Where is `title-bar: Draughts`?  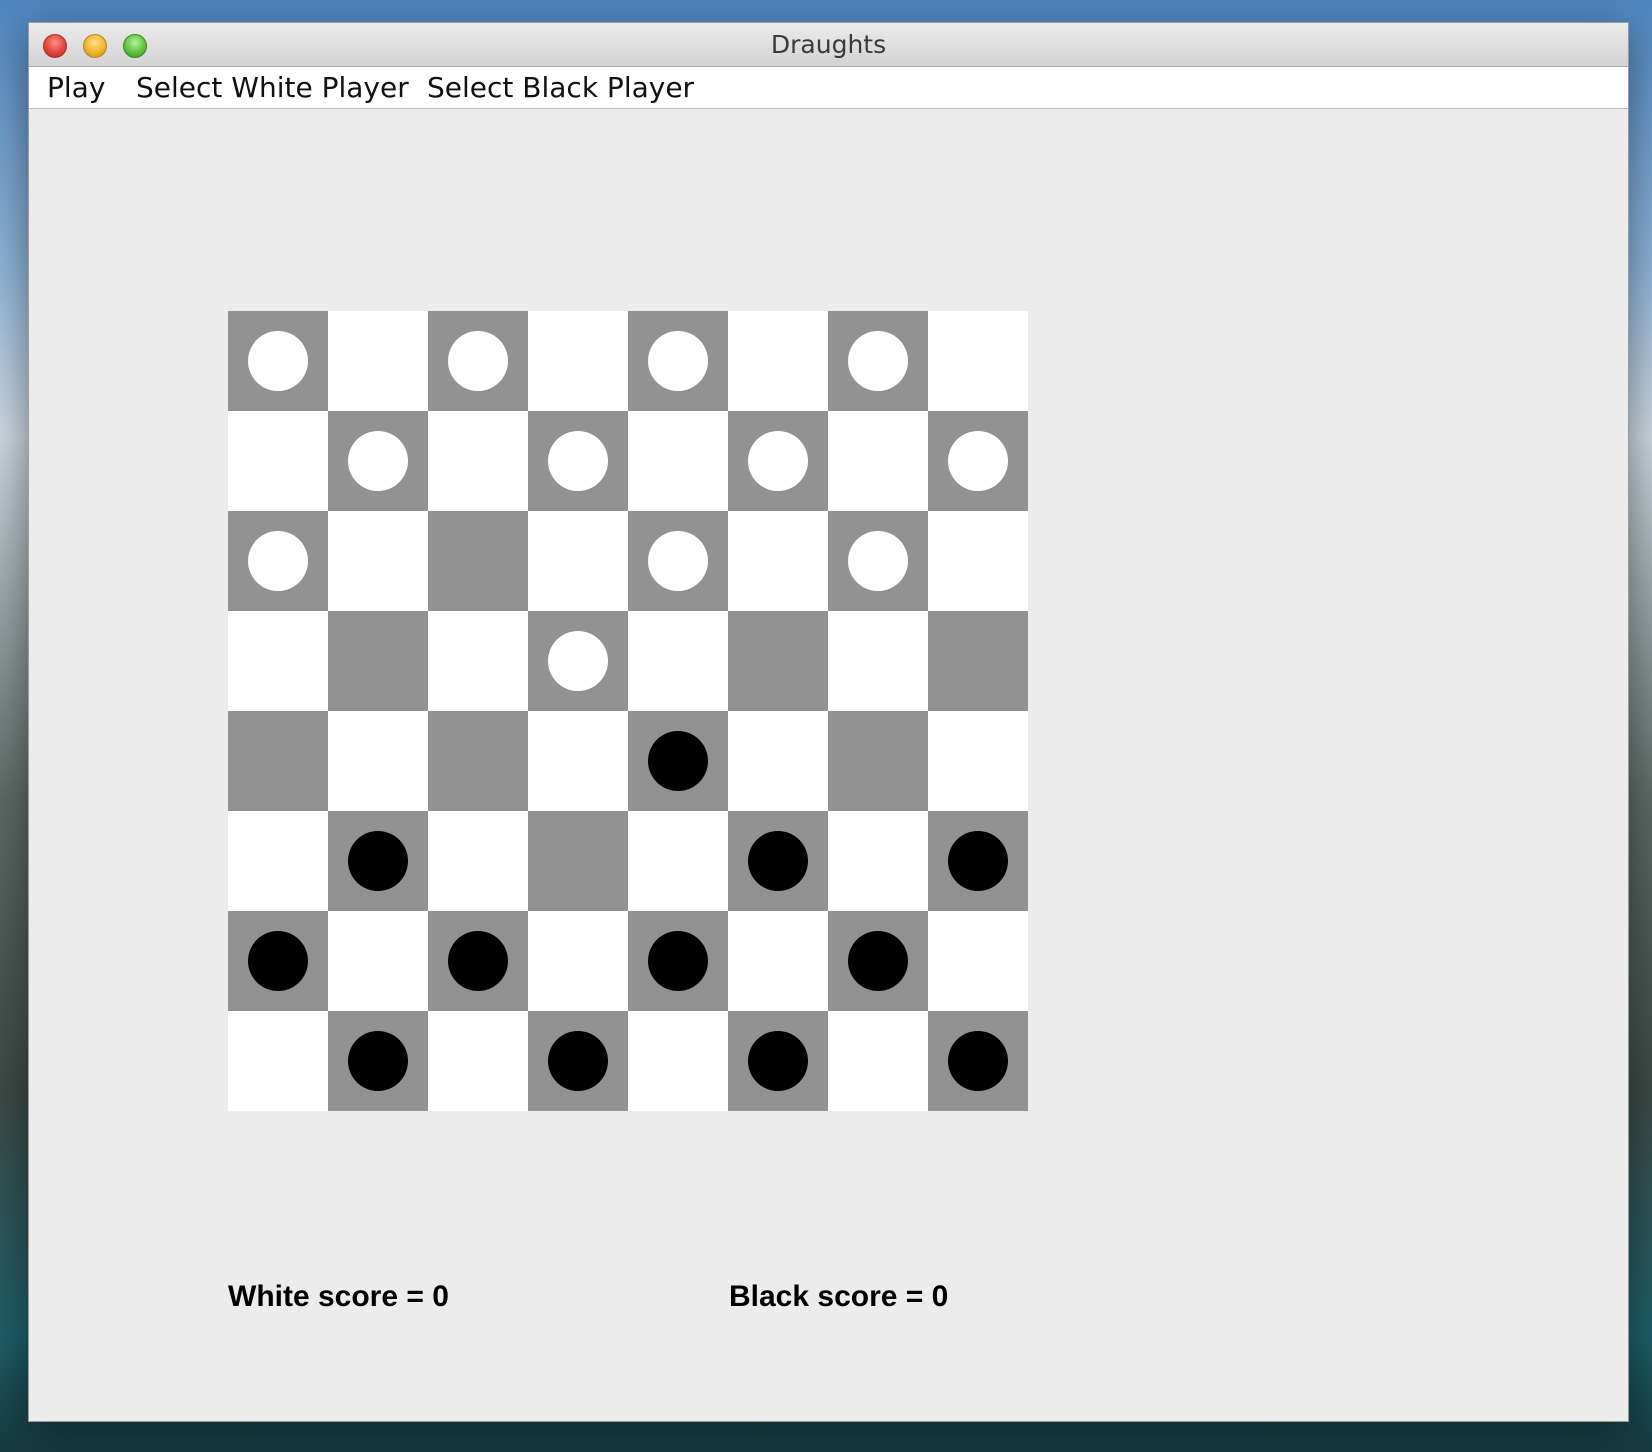
title-bar: Draughts is located at coordinates (828, 45).